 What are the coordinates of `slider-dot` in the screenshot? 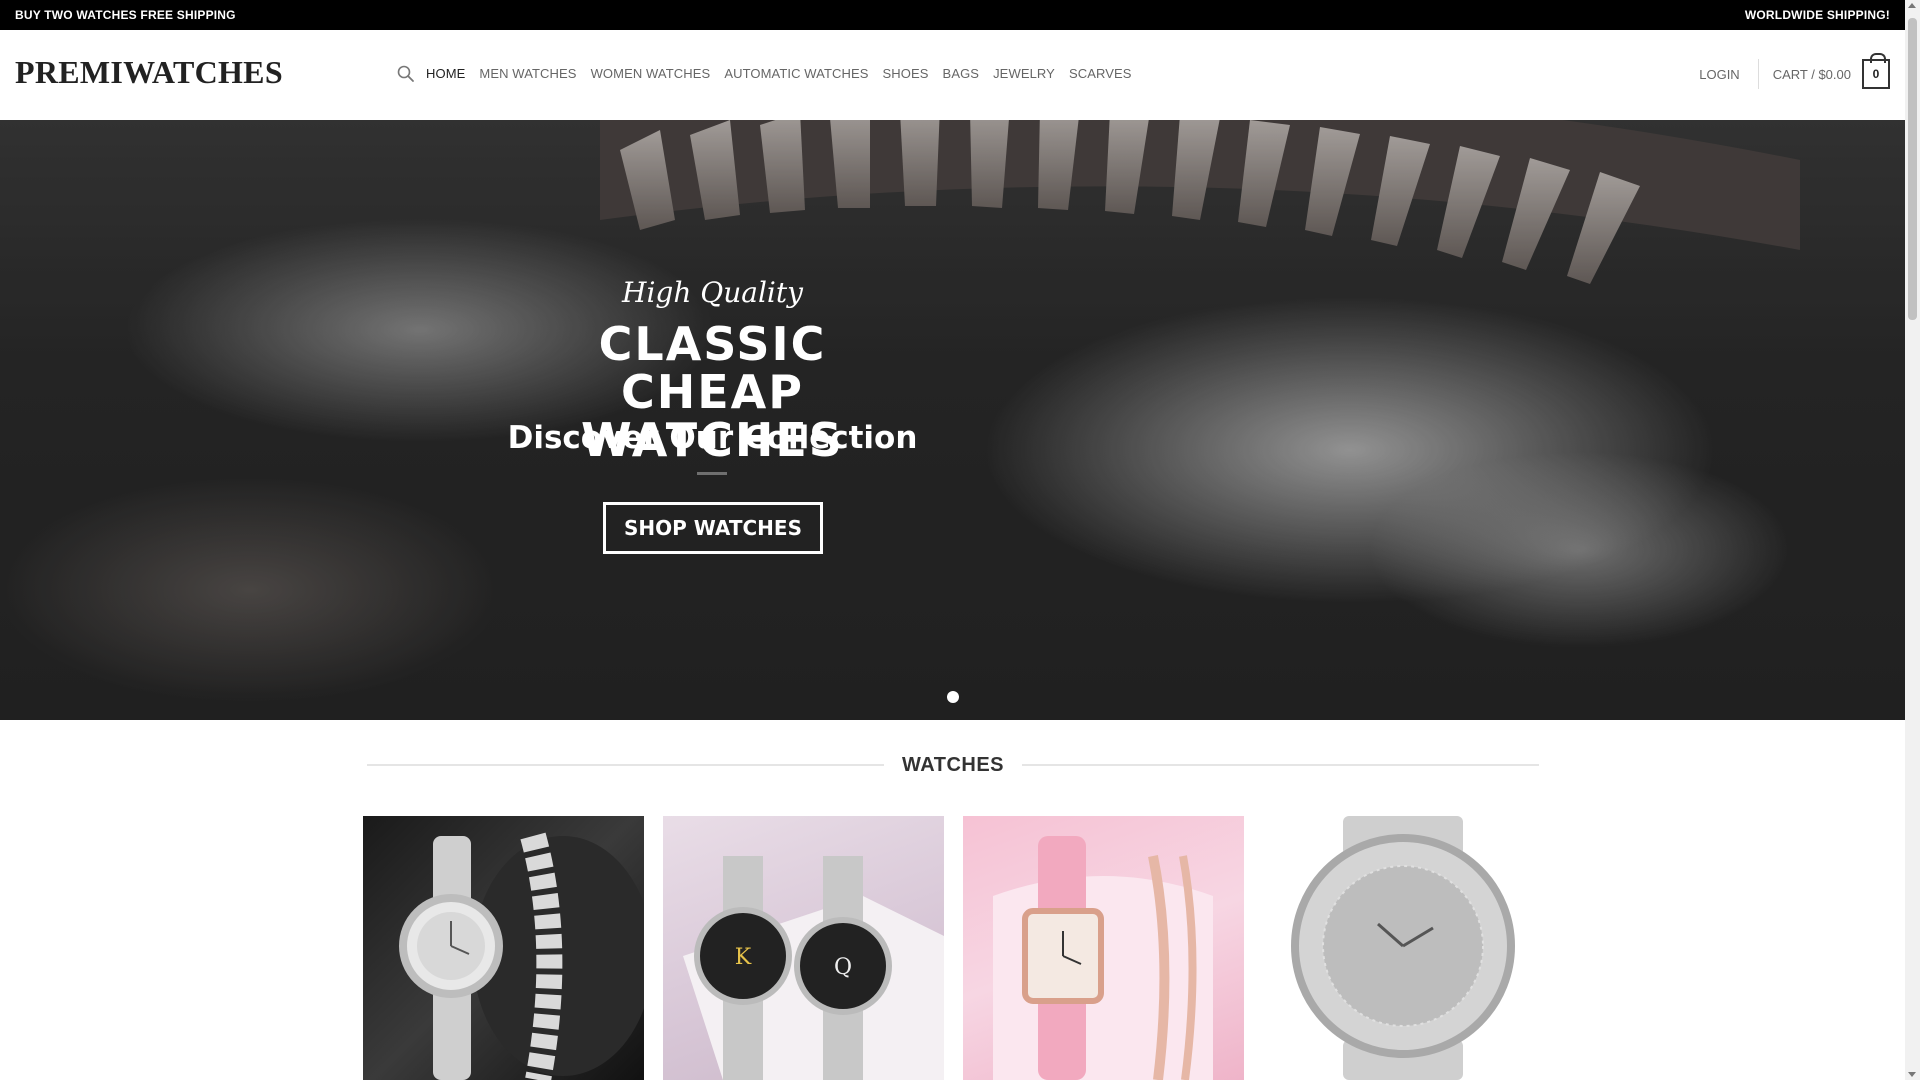 It's located at (953, 697).